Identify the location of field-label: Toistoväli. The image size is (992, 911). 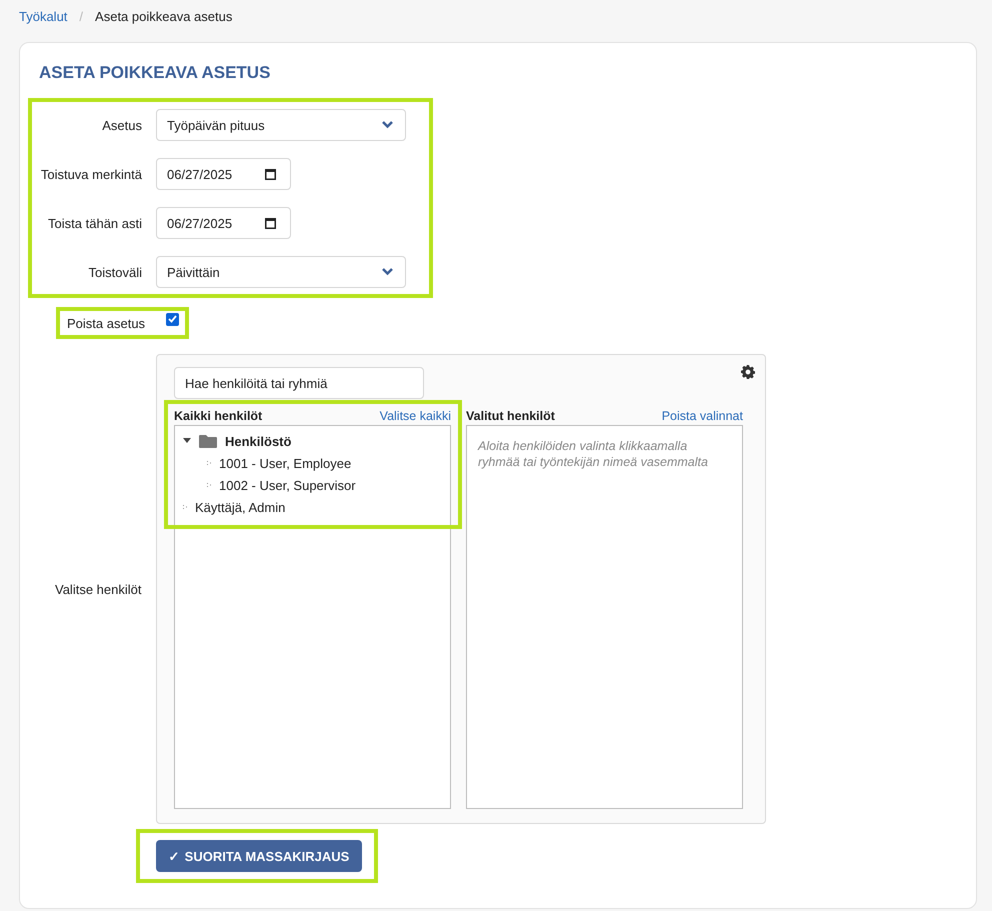
(115, 272).